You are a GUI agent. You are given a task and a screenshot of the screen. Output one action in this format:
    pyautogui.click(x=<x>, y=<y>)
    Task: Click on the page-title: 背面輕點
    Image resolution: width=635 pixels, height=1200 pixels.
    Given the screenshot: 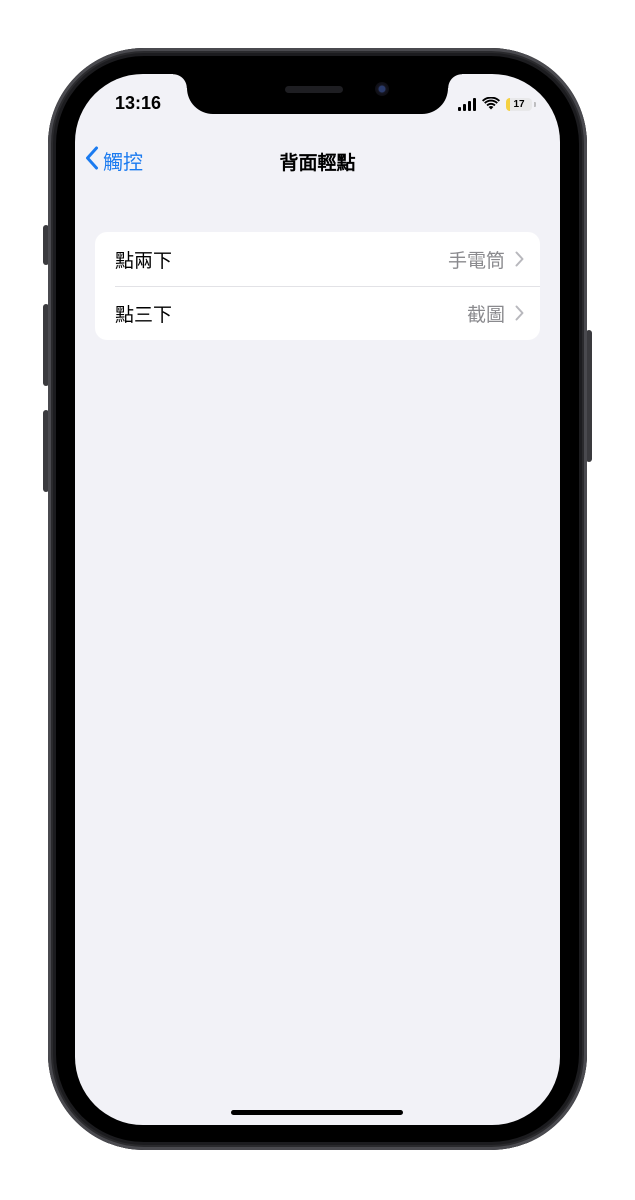 What is the action you would take?
    pyautogui.click(x=317, y=163)
    